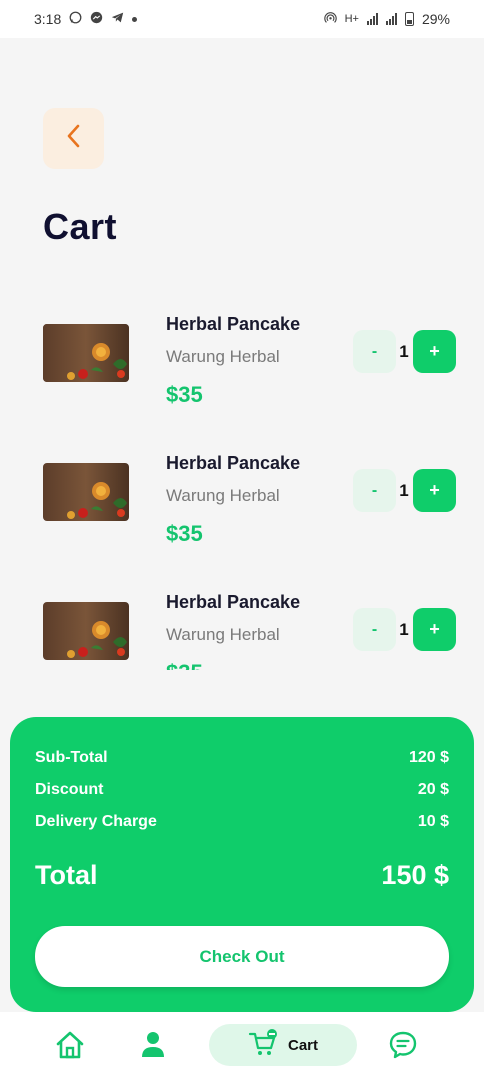 The width and height of the screenshot is (484, 1080). What do you see at coordinates (415, 875) in the screenshot?
I see `total-value: 150 $` at bounding box center [415, 875].